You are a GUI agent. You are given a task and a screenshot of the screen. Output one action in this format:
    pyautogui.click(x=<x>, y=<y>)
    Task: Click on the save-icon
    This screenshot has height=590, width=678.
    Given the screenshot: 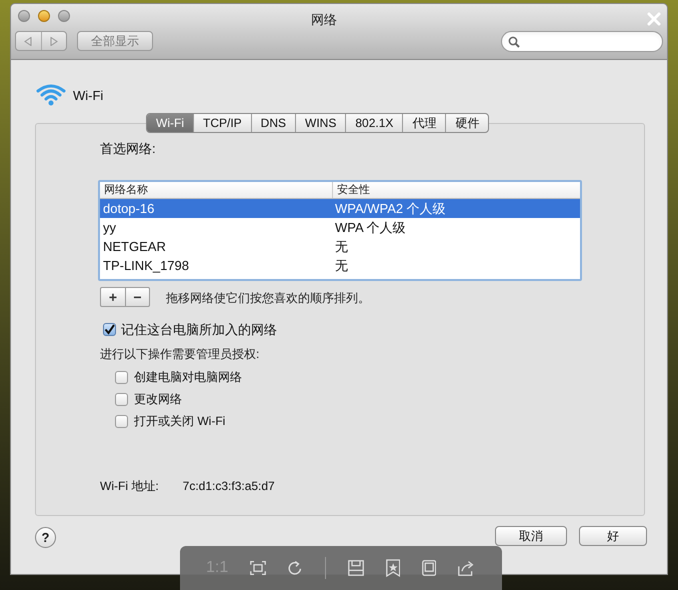 What is the action you would take?
    pyautogui.click(x=356, y=568)
    